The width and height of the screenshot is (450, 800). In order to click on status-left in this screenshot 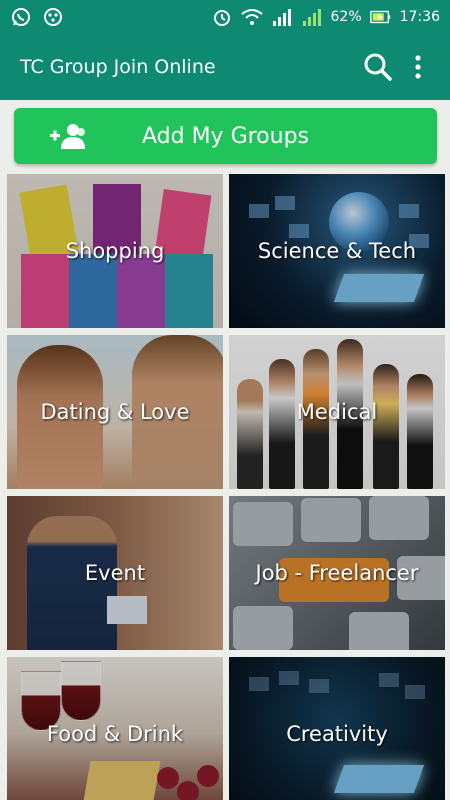, I will do `click(37, 17)`.